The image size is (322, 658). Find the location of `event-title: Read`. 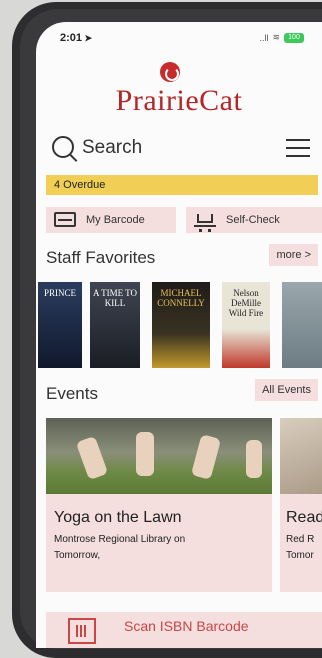

event-title: Read is located at coordinates (304, 517).